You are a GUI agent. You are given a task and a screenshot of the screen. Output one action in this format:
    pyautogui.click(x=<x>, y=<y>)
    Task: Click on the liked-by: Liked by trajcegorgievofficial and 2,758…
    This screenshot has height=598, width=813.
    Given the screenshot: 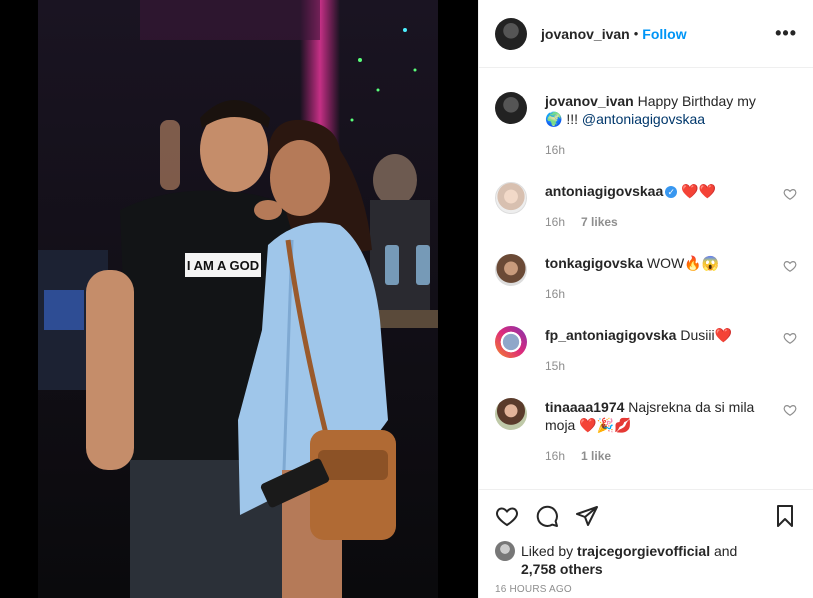 What is the action you would take?
    pyautogui.click(x=646, y=559)
    